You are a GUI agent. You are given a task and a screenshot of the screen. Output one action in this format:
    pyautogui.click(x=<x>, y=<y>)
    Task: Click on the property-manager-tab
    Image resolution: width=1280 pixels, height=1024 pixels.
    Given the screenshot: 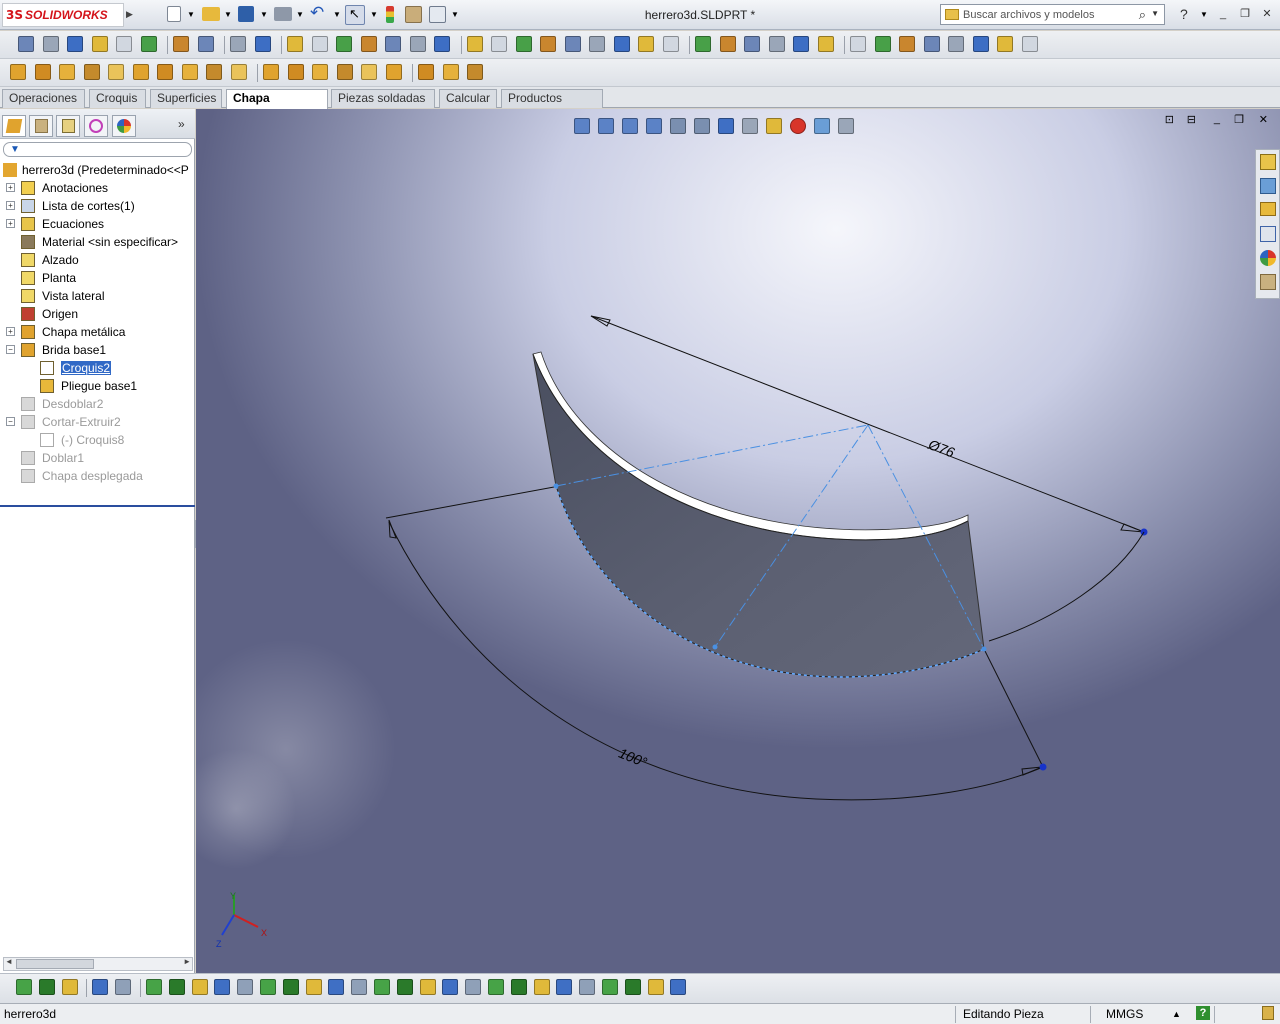 What is the action you would take?
    pyautogui.click(x=41, y=126)
    